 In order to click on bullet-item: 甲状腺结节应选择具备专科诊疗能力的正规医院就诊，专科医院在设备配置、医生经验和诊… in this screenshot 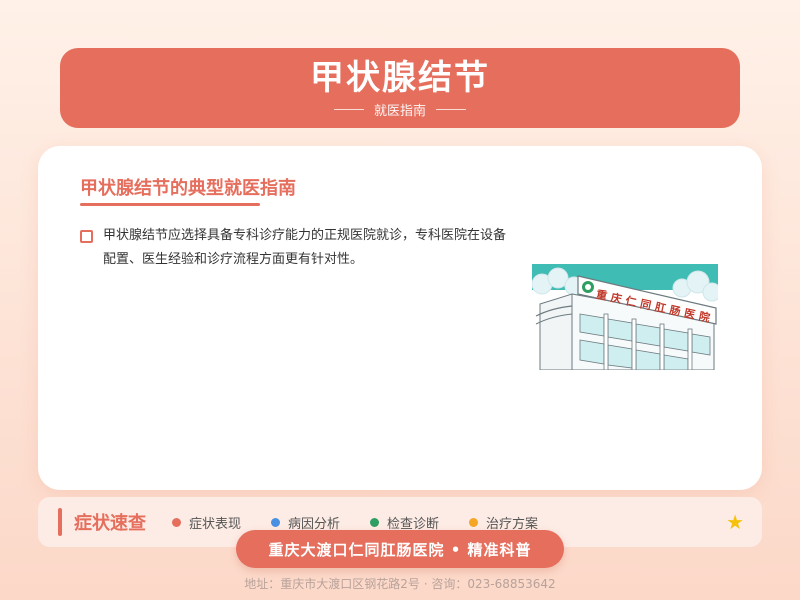, I will do `click(295, 250)`.